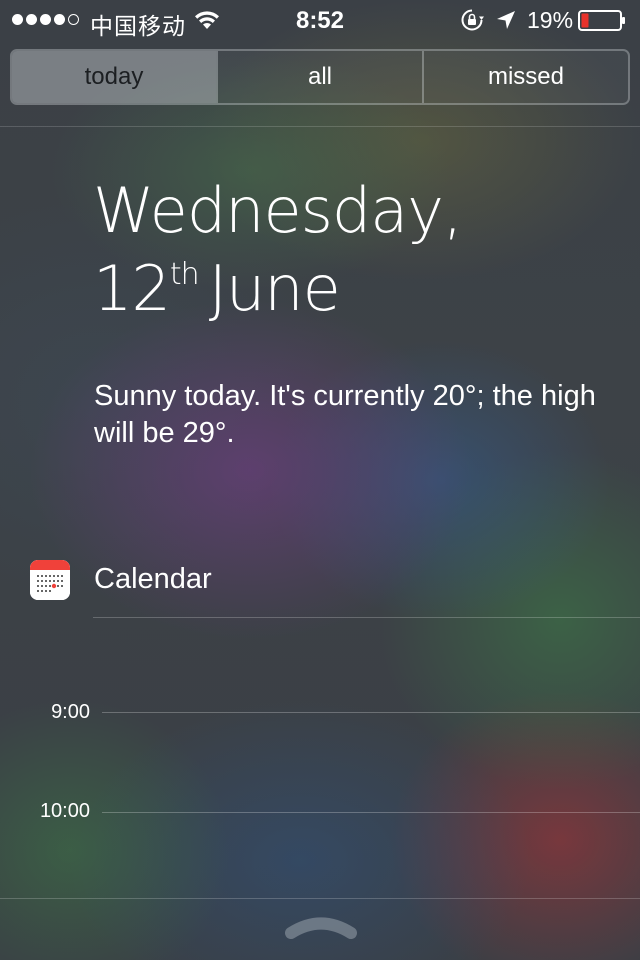 The height and width of the screenshot is (960, 640). What do you see at coordinates (114, 77) in the screenshot?
I see `tab-today: today` at bounding box center [114, 77].